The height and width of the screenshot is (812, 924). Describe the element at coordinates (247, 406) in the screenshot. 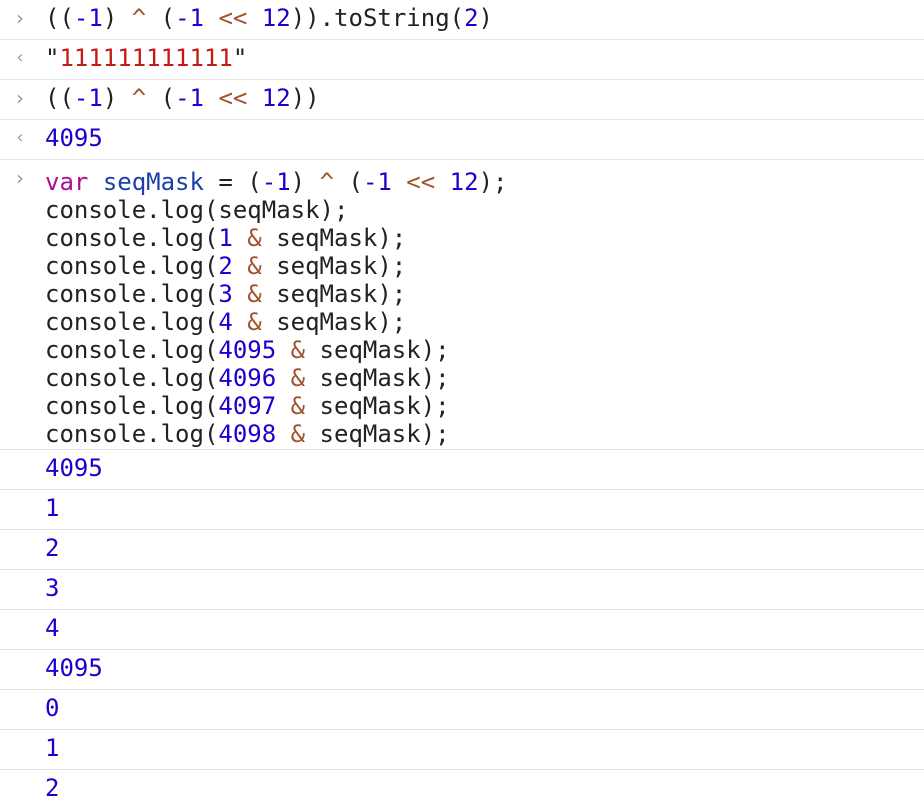

I see `code-token-number: 4097` at that location.